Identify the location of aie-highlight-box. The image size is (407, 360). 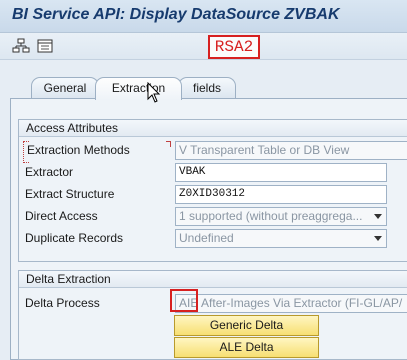
(184, 300).